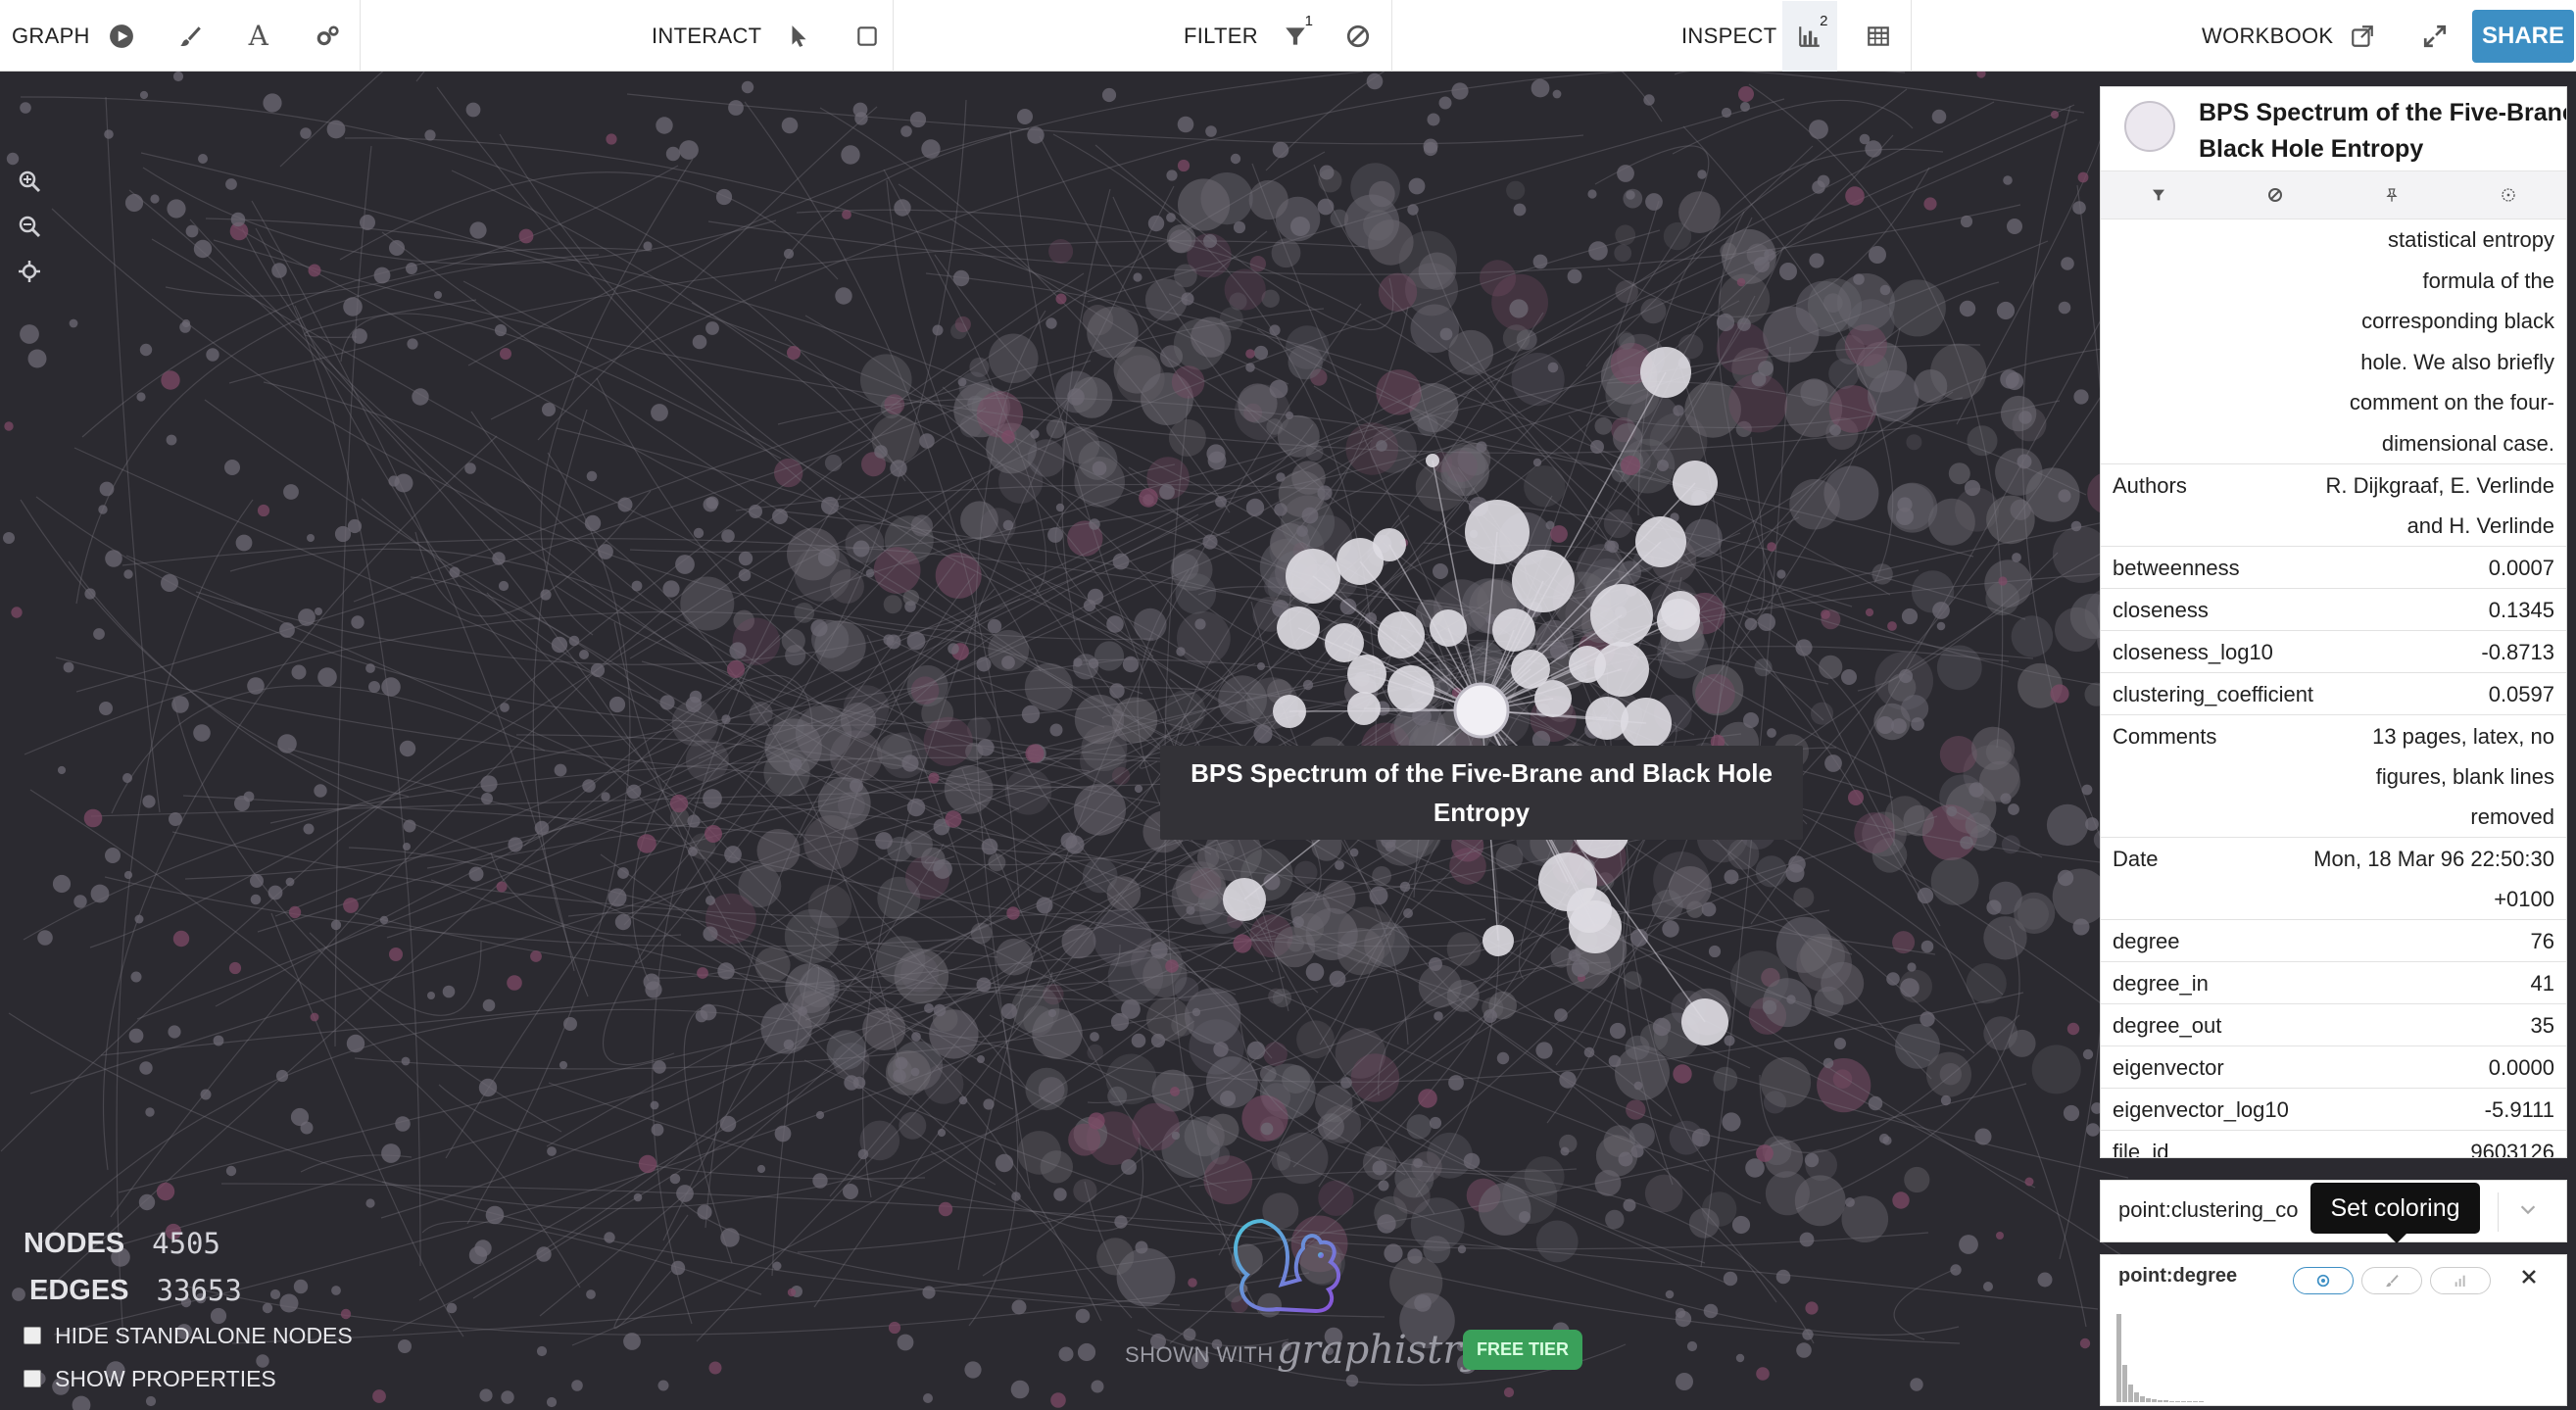  What do you see at coordinates (2467, 443) in the screenshot?
I see `abstract-line: dimensional case.` at bounding box center [2467, 443].